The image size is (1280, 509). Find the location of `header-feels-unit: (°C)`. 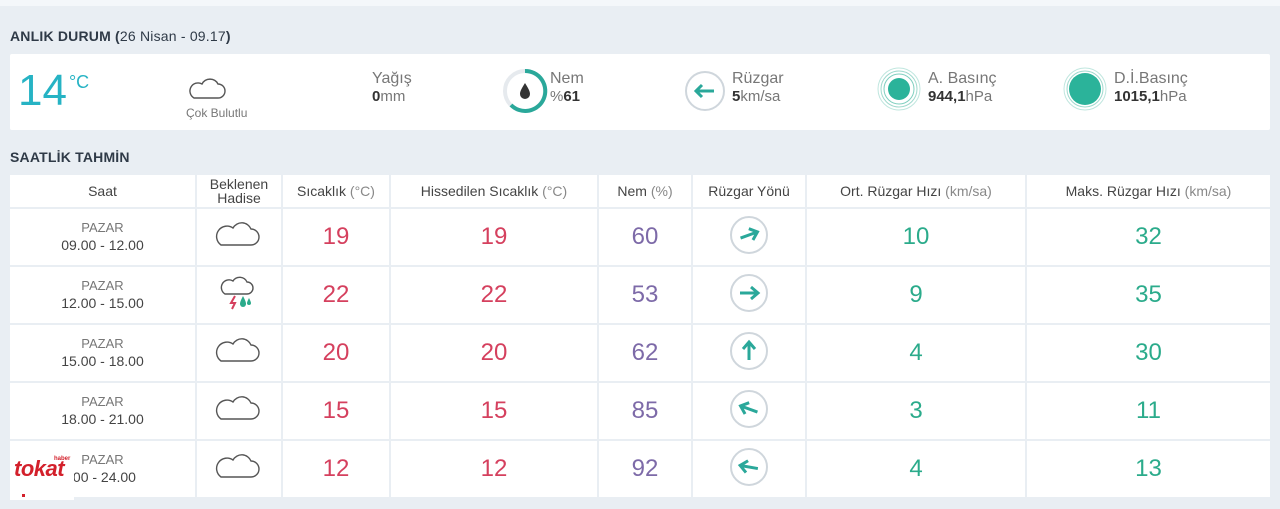

header-feels-unit: (°C) is located at coordinates (555, 191).